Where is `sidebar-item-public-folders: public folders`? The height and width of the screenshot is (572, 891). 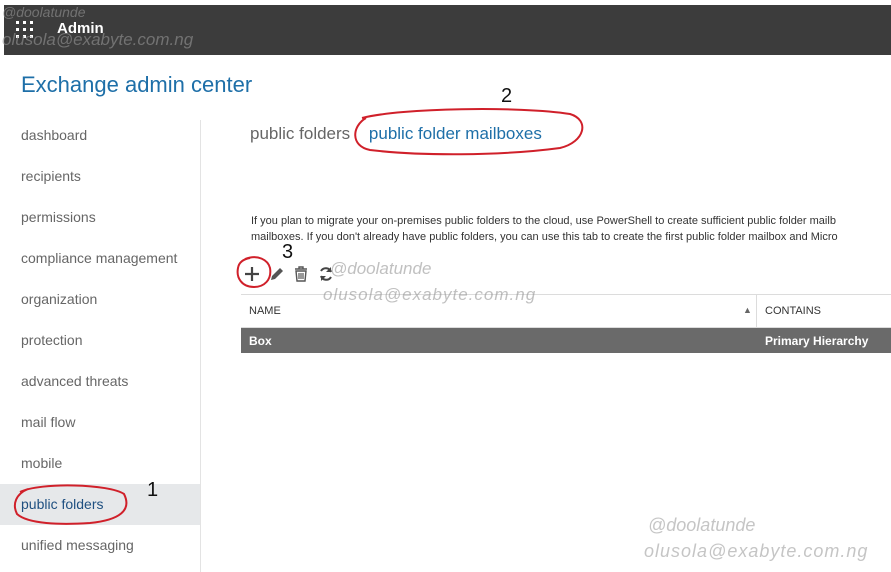 sidebar-item-public-folders: public folders is located at coordinates (100, 504).